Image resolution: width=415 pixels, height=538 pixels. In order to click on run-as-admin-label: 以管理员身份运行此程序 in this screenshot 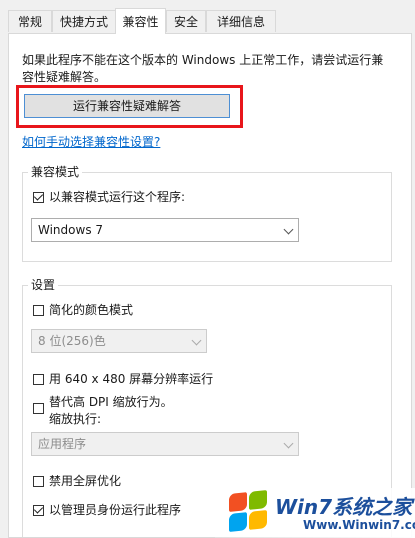, I will do `click(115, 510)`.